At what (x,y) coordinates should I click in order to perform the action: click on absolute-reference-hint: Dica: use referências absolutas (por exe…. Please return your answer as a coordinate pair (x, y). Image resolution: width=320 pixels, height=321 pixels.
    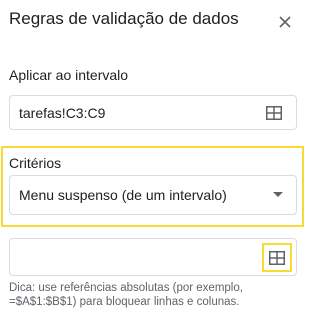
    Looking at the image, I should click on (126, 295).